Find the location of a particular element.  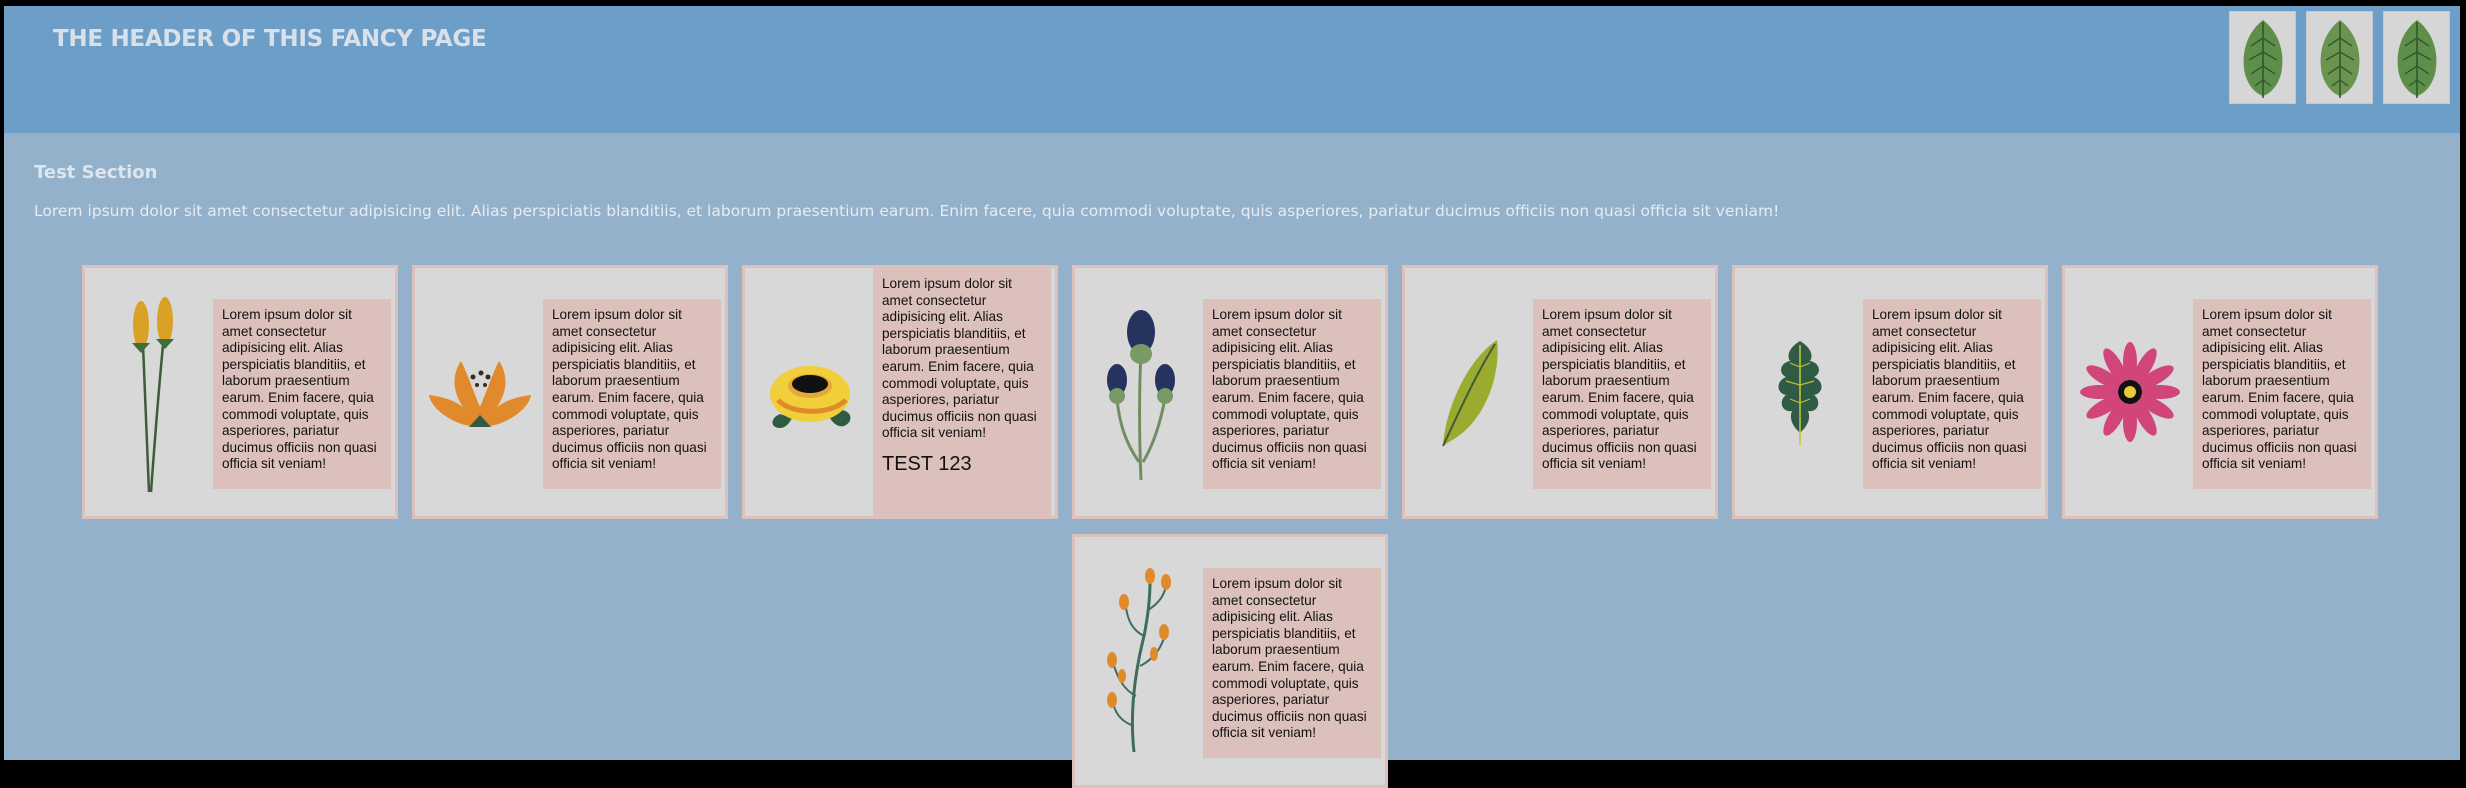

green-leaf-icon is located at coordinates (1470, 392).